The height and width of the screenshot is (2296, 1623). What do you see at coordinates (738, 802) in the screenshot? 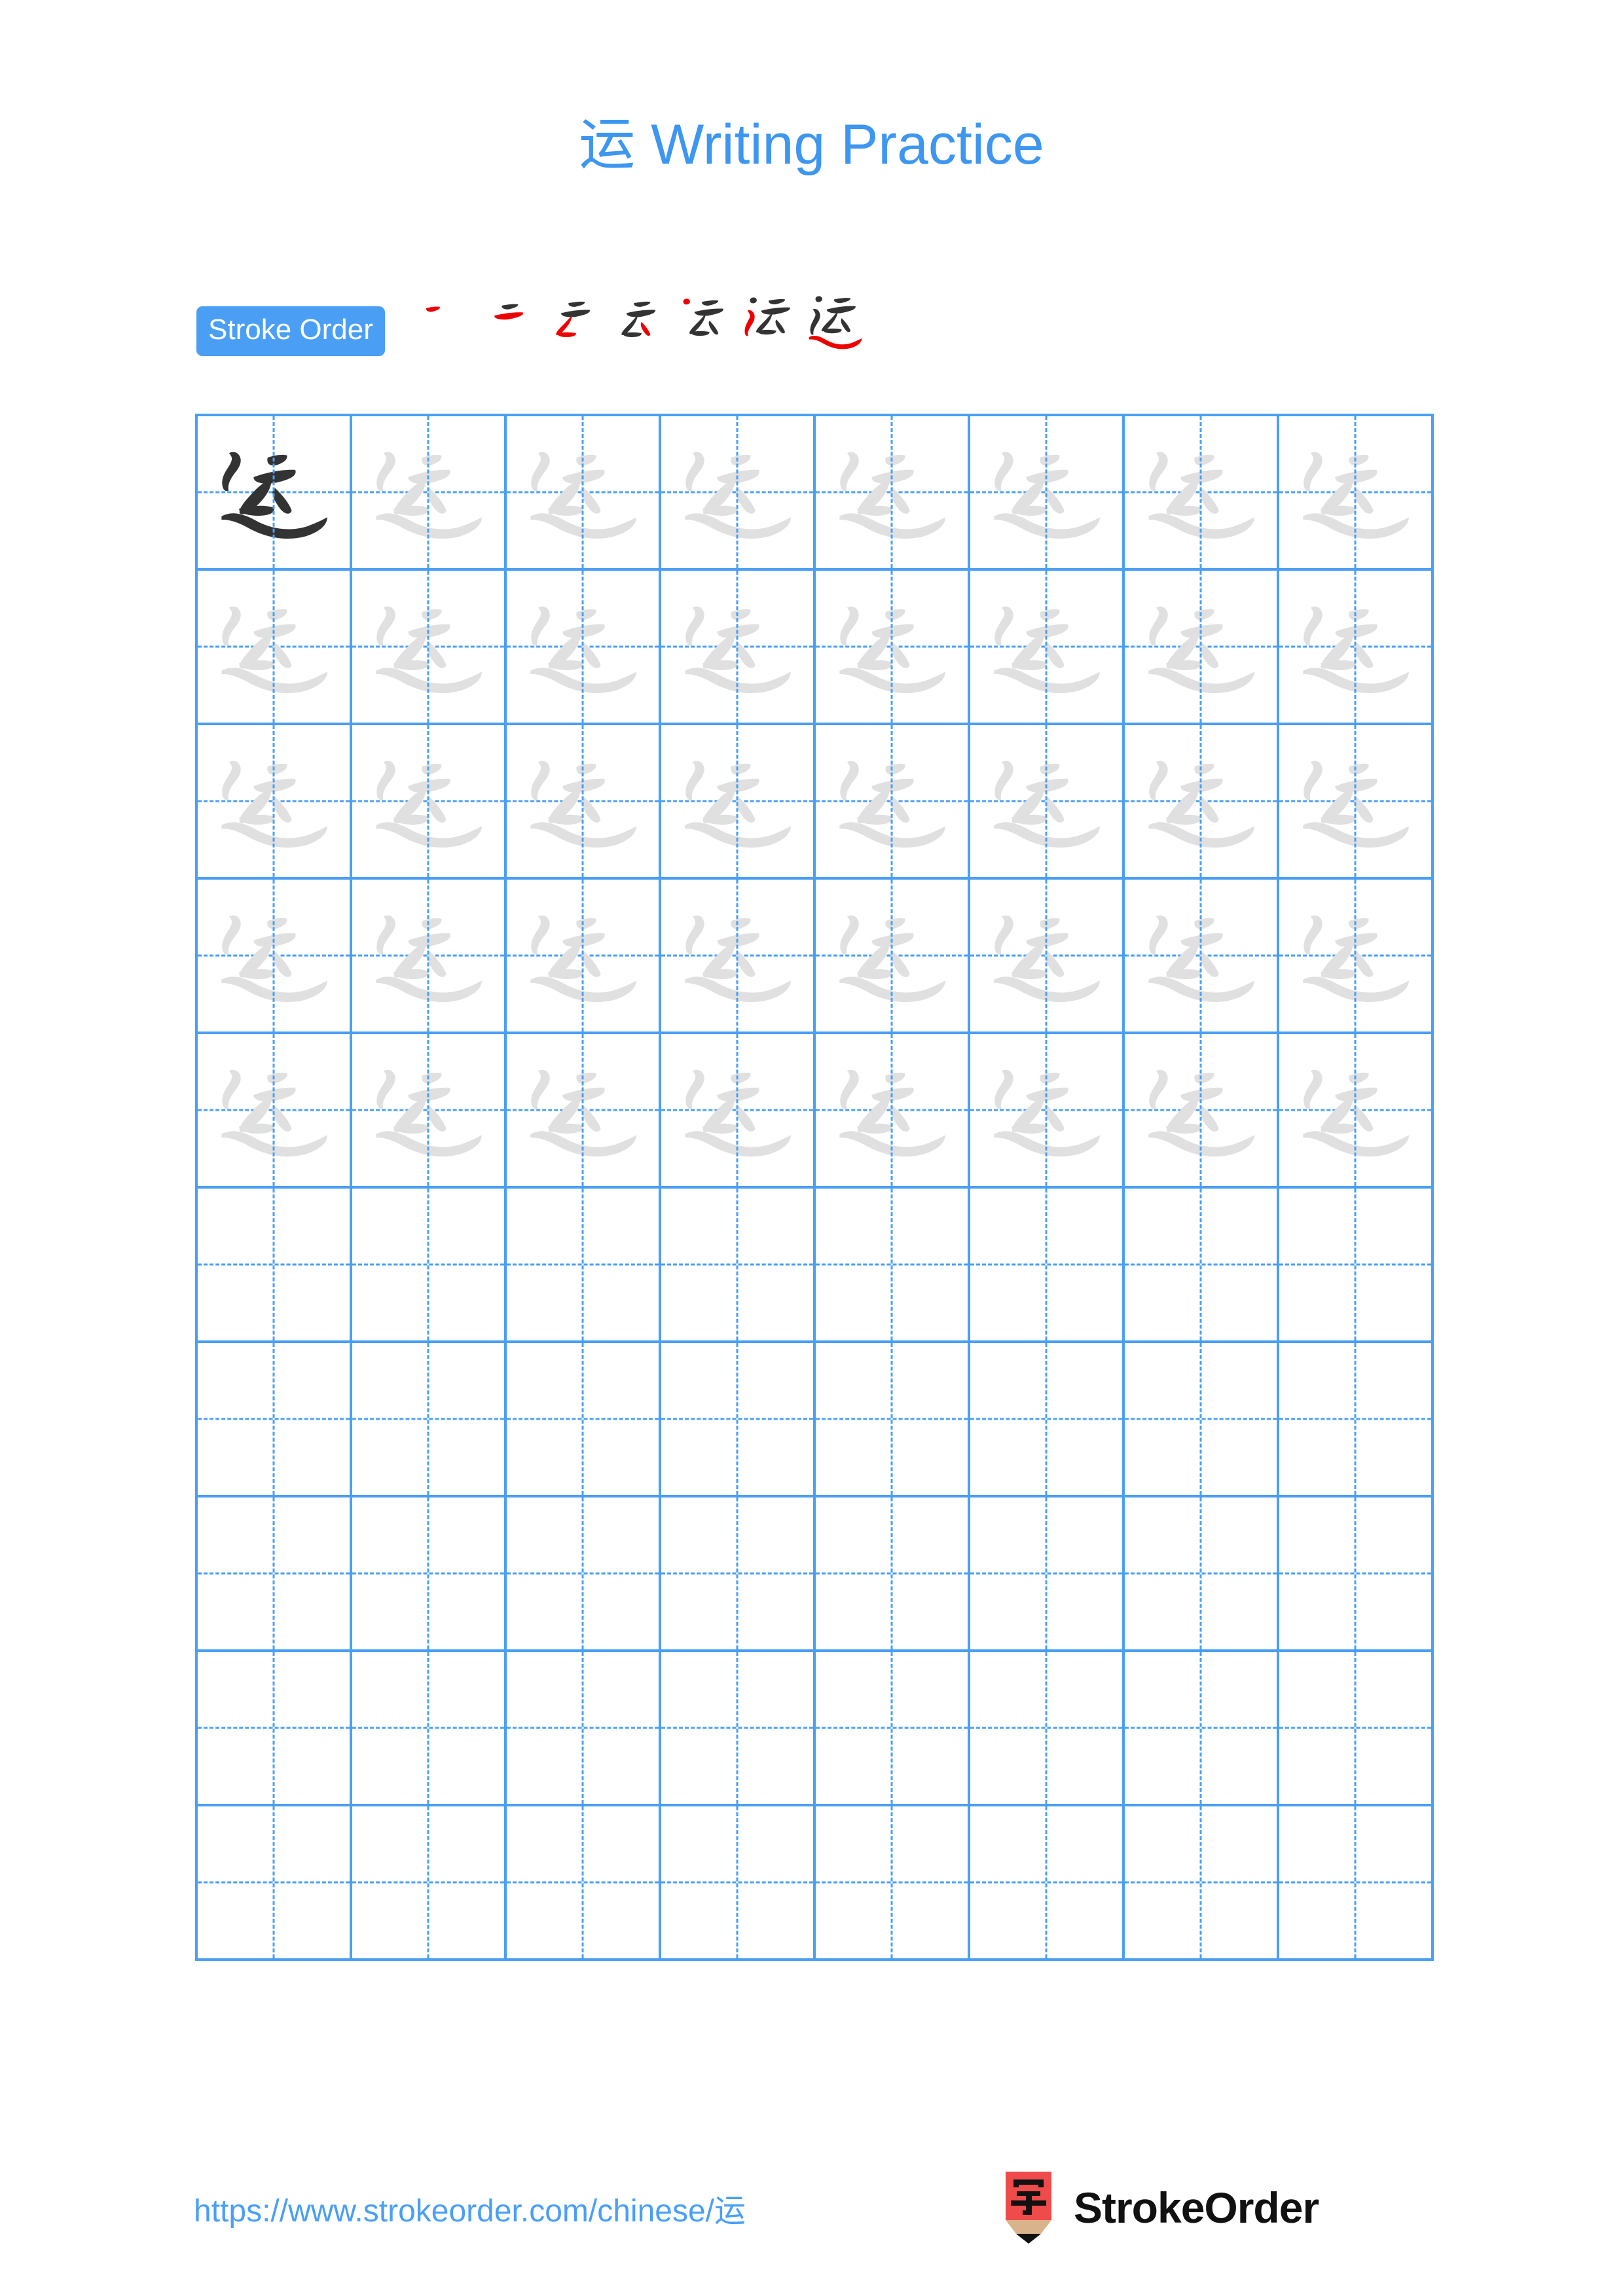
I see `practice-cell-r3-c4` at bounding box center [738, 802].